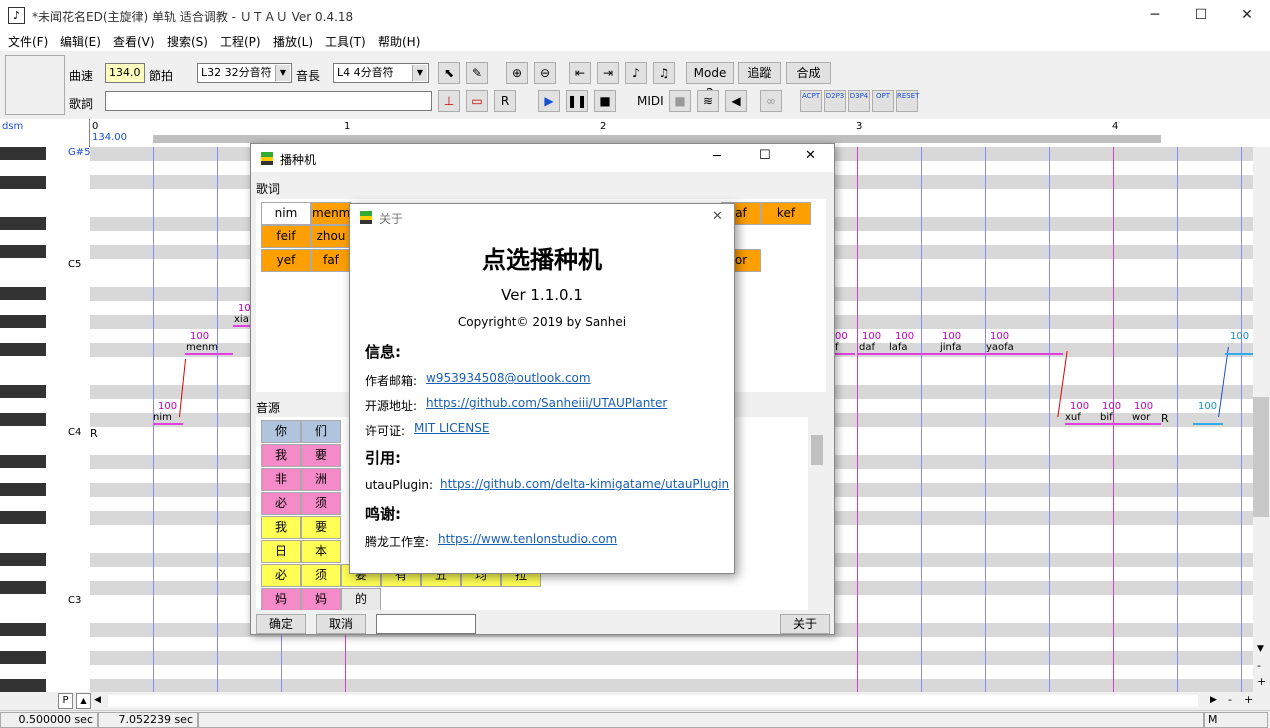  I want to click on go-start-icon: ⇤, so click(580, 73).